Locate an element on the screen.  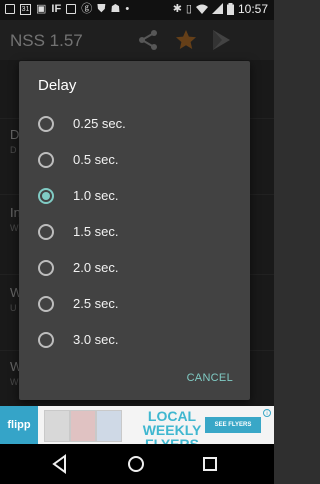
flipp-logo: flipp is located at coordinates (19, 425).